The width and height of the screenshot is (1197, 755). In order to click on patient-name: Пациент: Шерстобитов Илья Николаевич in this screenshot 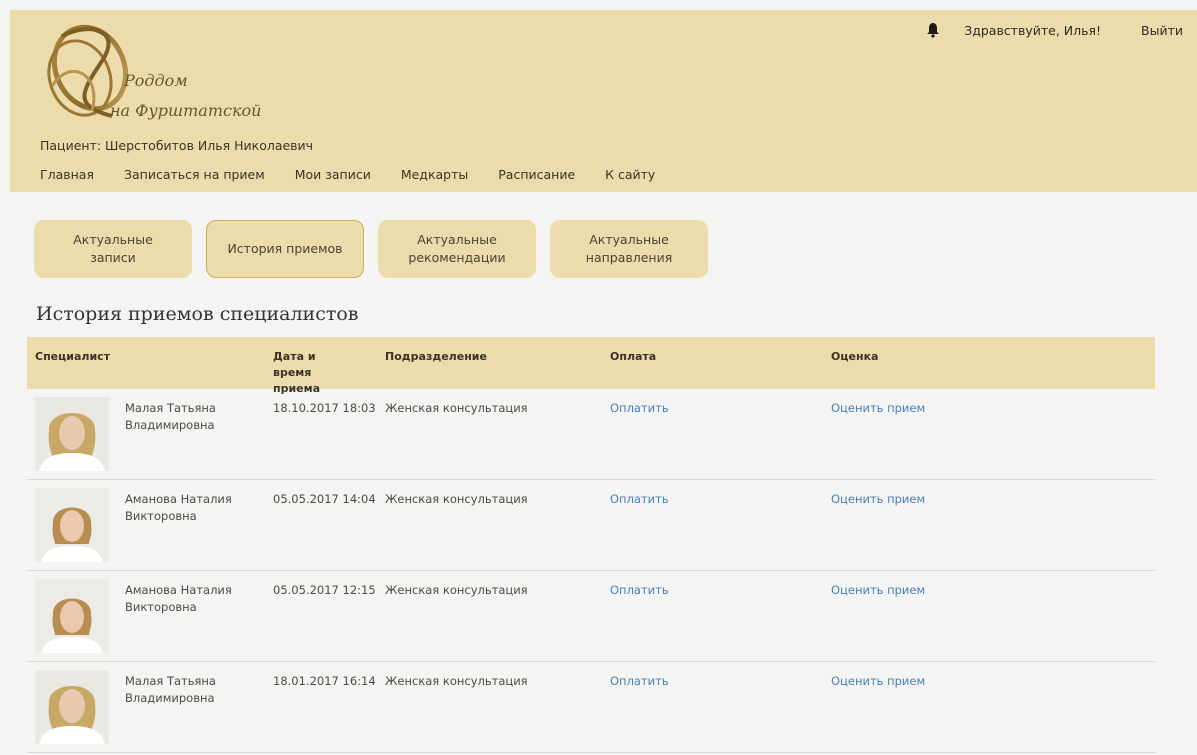, I will do `click(177, 145)`.